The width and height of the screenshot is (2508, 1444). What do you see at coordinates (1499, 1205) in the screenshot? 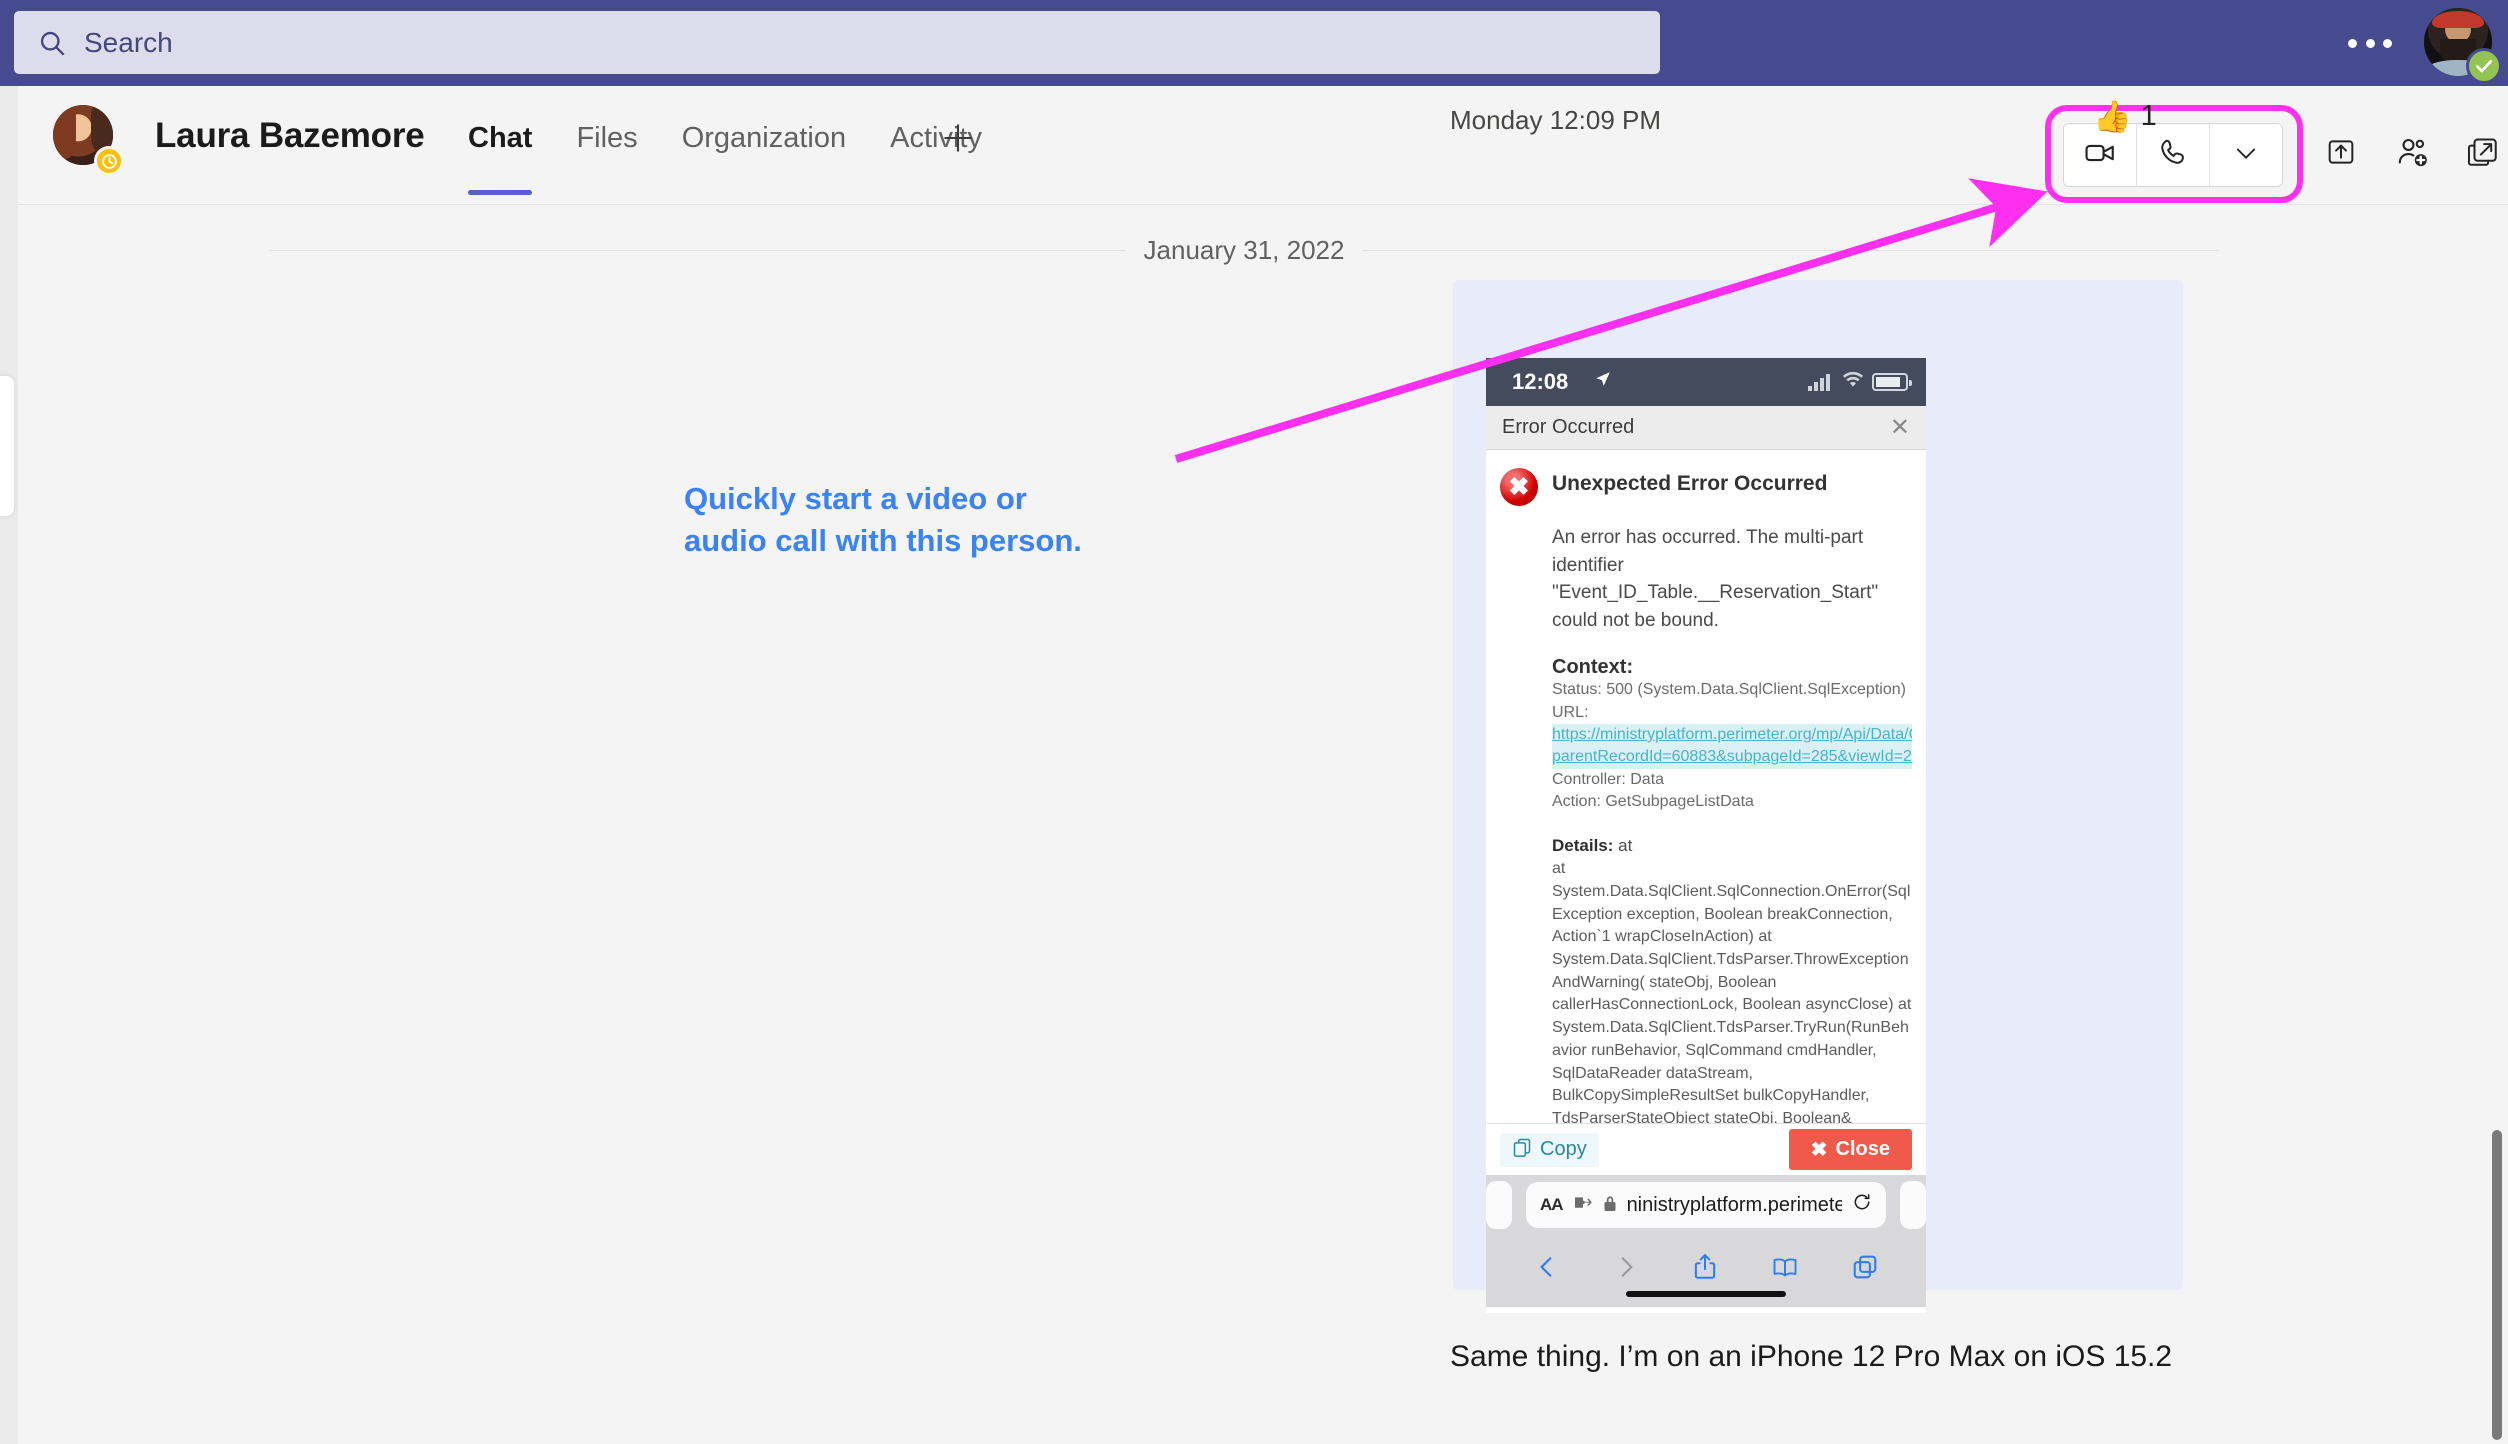
I see `safari-prev-tab` at bounding box center [1499, 1205].